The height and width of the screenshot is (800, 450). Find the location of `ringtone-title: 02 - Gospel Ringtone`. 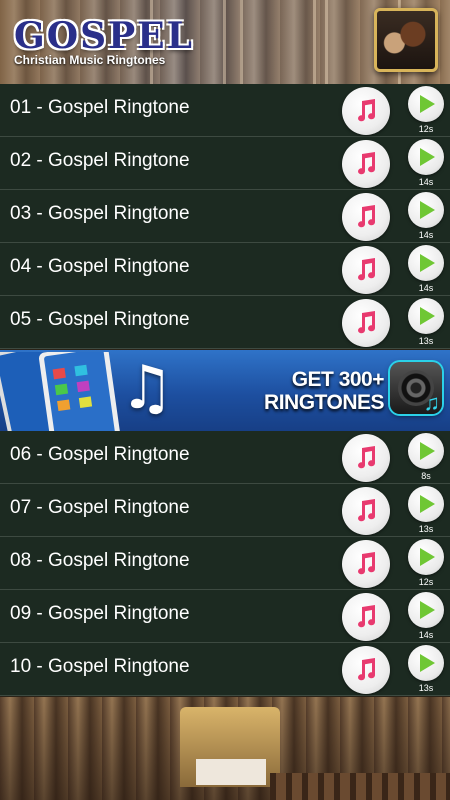

ringtone-title: 02 - Gospel Ringtone is located at coordinates (100, 161).